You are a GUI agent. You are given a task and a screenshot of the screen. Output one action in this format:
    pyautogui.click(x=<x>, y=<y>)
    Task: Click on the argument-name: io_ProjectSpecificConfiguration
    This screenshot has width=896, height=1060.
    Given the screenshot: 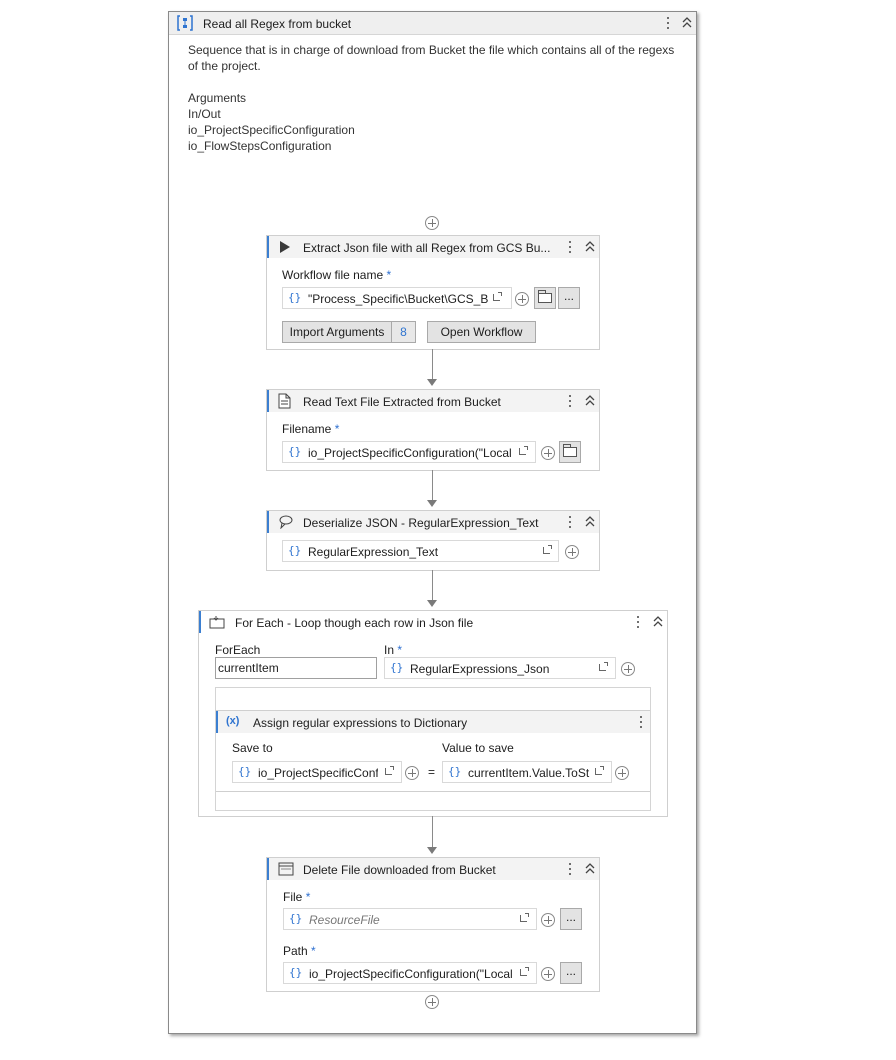 What is the action you would take?
    pyautogui.click(x=271, y=130)
    